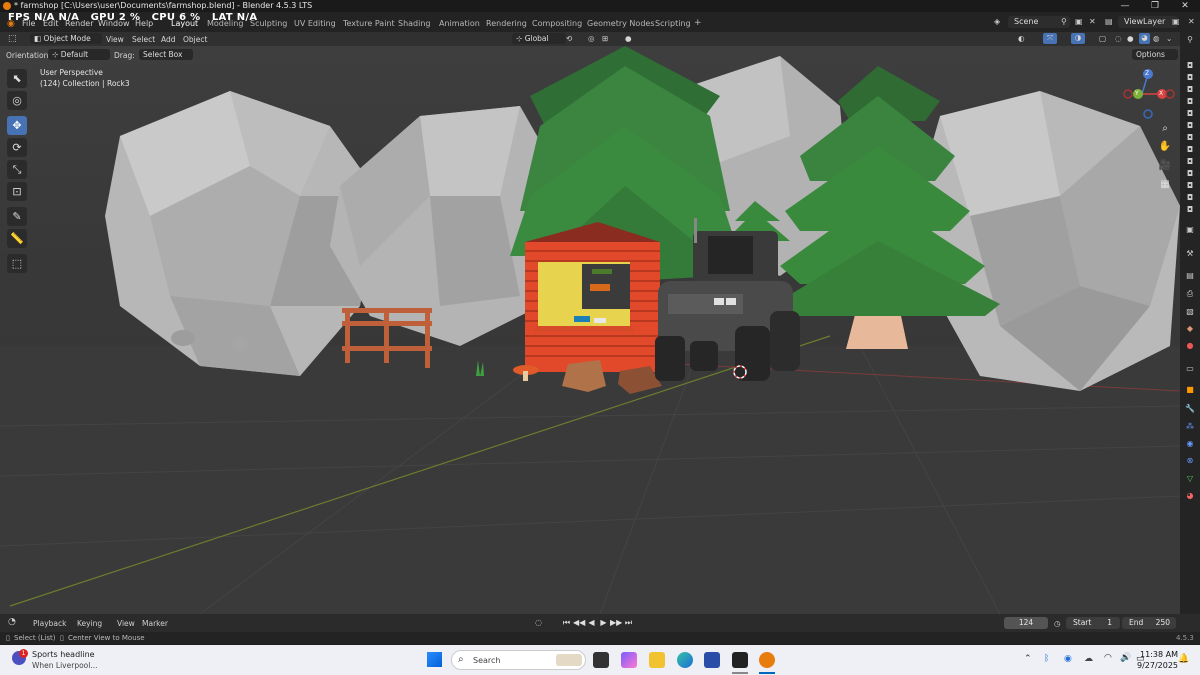  Describe the element at coordinates (225, 23) in the screenshot. I see `tab-modeling: Modeling` at that location.